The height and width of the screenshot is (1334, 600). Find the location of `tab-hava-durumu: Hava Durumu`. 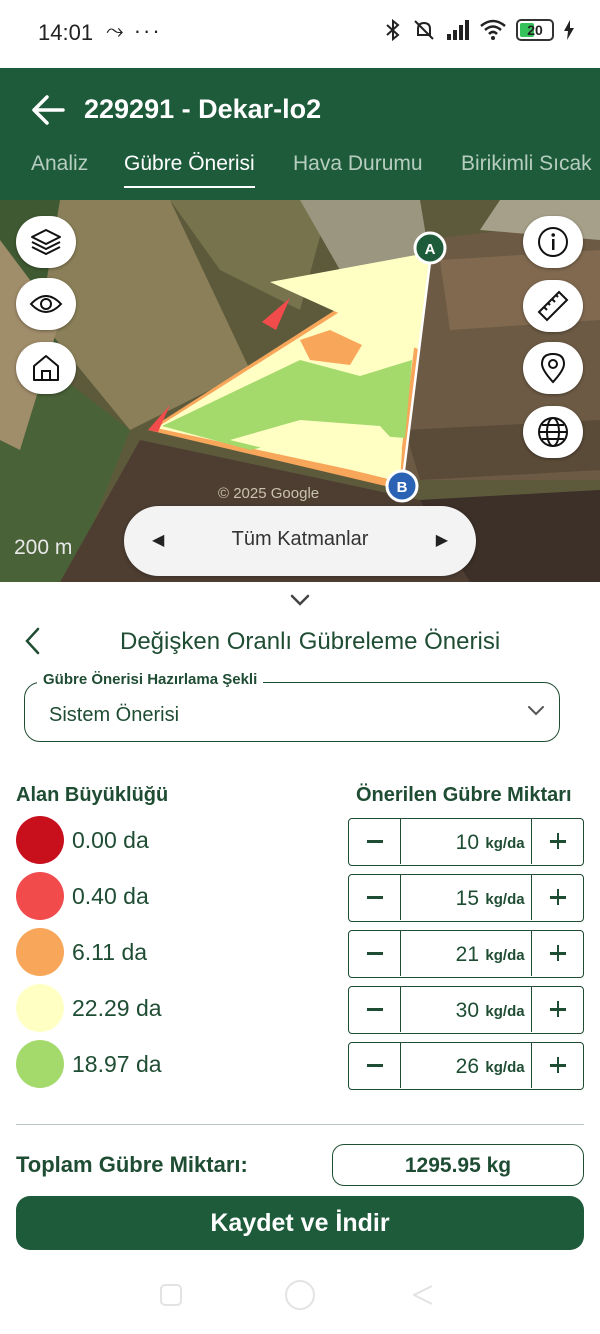

tab-hava-durumu: Hava Durumu is located at coordinates (358, 170).